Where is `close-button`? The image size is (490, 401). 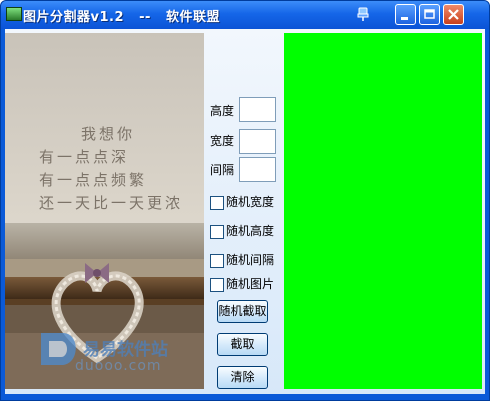
close-button is located at coordinates (453, 14).